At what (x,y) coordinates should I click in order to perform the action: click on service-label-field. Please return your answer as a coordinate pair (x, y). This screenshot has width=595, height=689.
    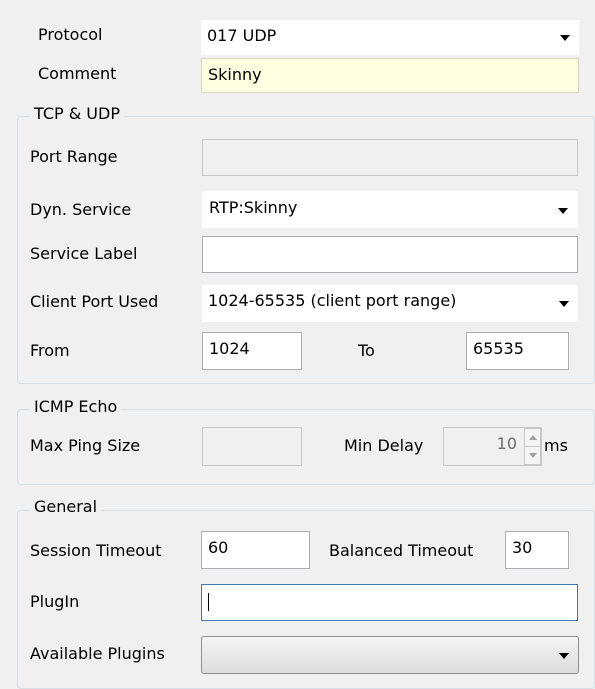
    Looking at the image, I should click on (390, 254).